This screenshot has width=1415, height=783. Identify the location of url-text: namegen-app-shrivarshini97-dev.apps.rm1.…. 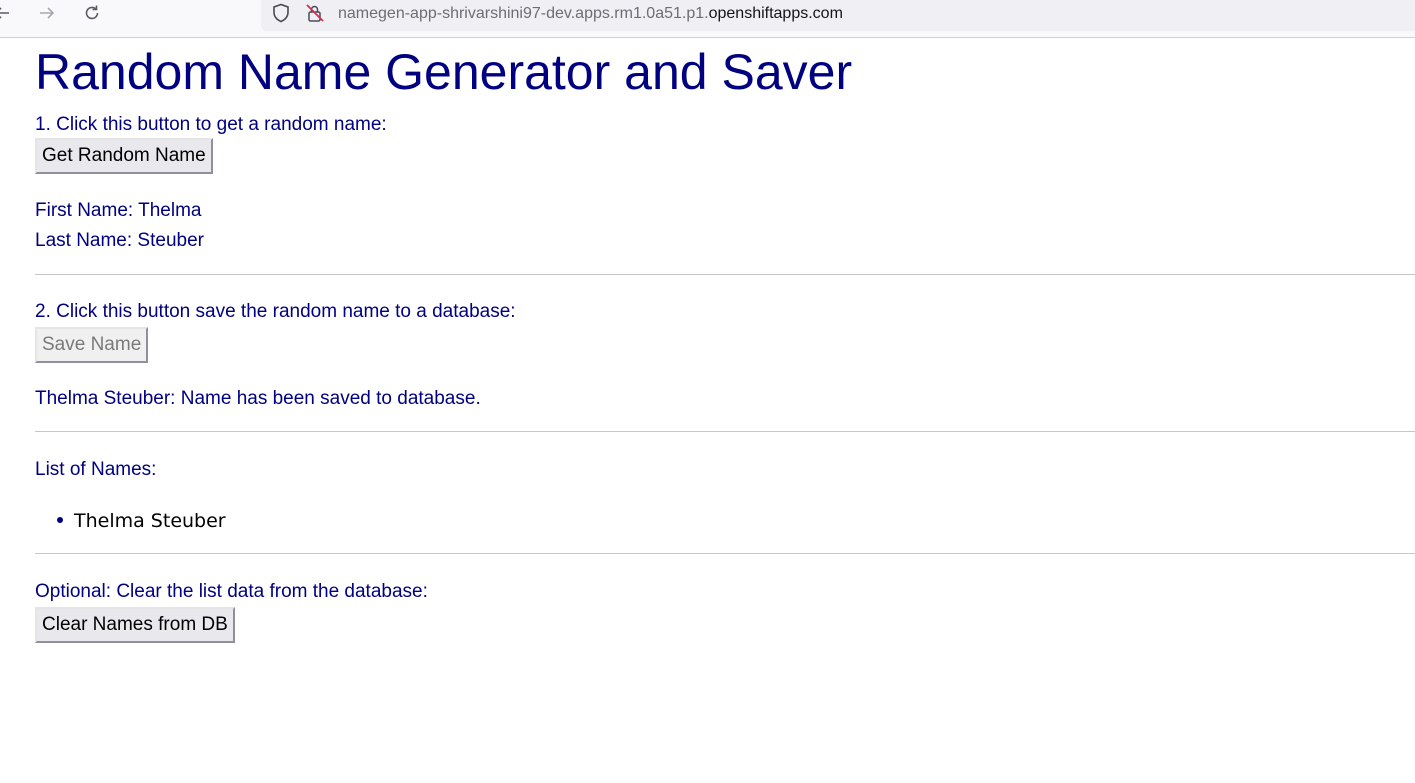
(590, 14).